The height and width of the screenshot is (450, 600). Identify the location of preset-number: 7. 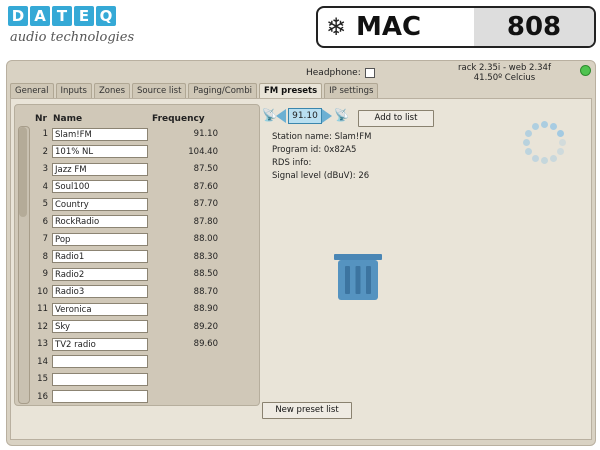
(45, 239).